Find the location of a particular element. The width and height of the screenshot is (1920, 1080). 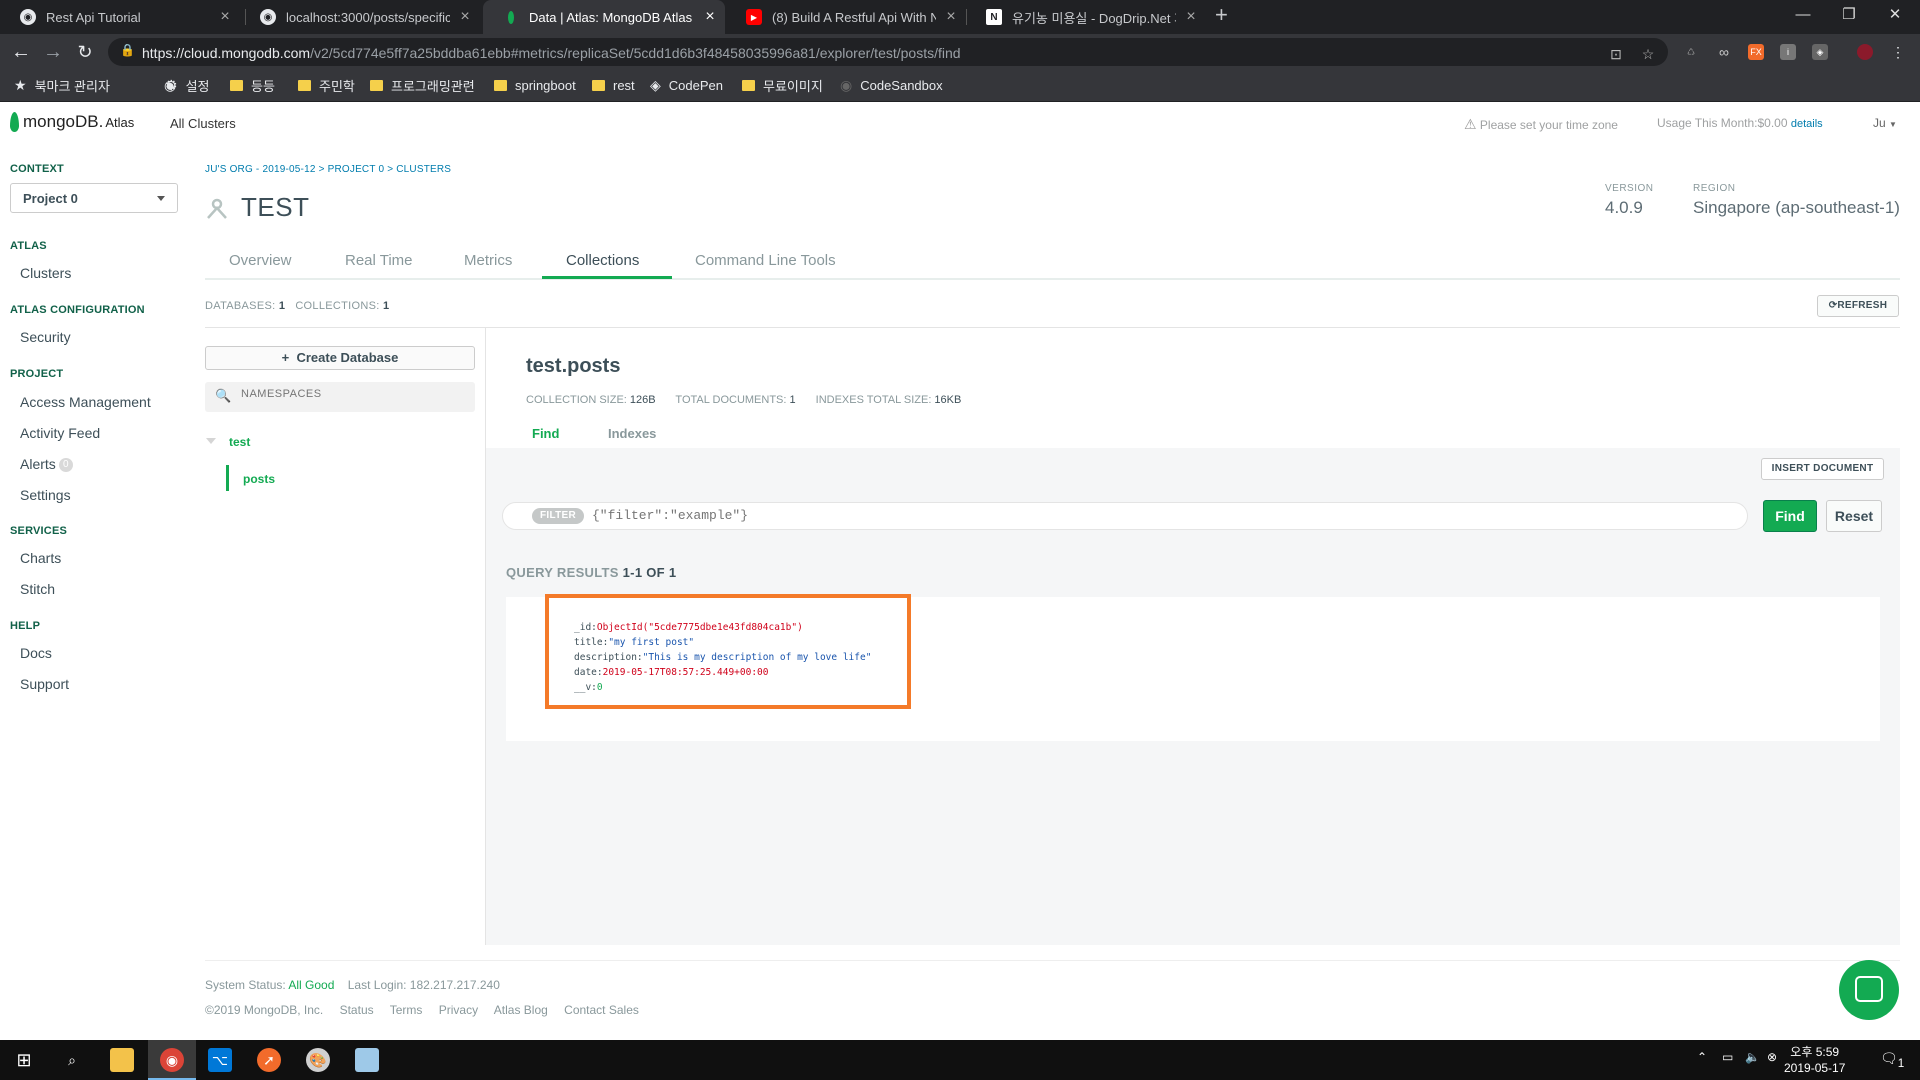

disconnected-icon: ⊗ is located at coordinates (1772, 1057).